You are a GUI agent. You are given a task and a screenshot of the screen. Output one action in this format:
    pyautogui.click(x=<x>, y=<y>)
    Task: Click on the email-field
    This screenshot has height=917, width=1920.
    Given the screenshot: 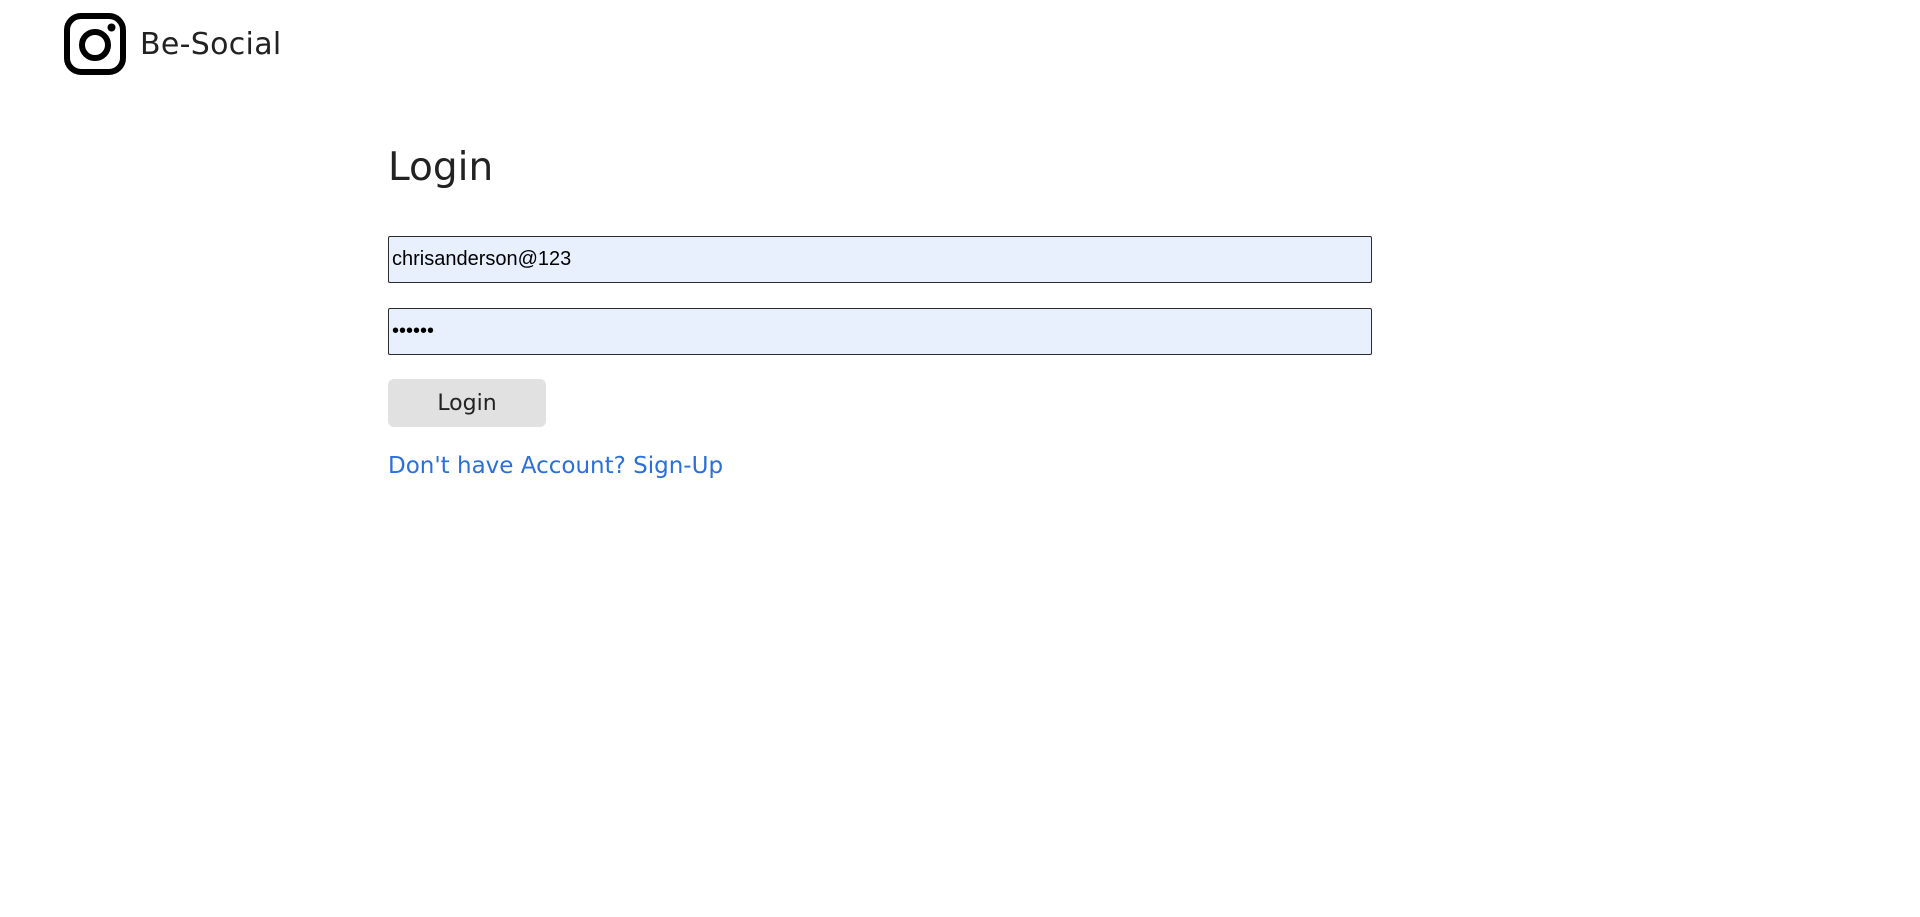 What is the action you would take?
    pyautogui.click(x=880, y=259)
    